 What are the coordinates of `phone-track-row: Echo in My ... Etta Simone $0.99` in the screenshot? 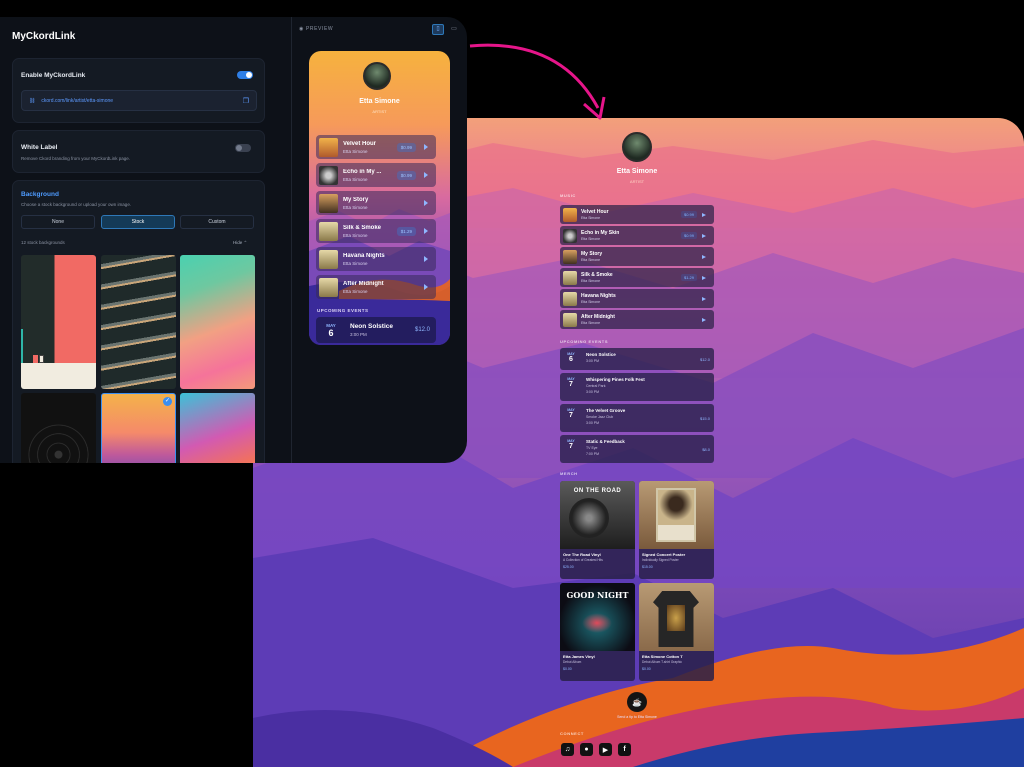 It's located at (376, 175).